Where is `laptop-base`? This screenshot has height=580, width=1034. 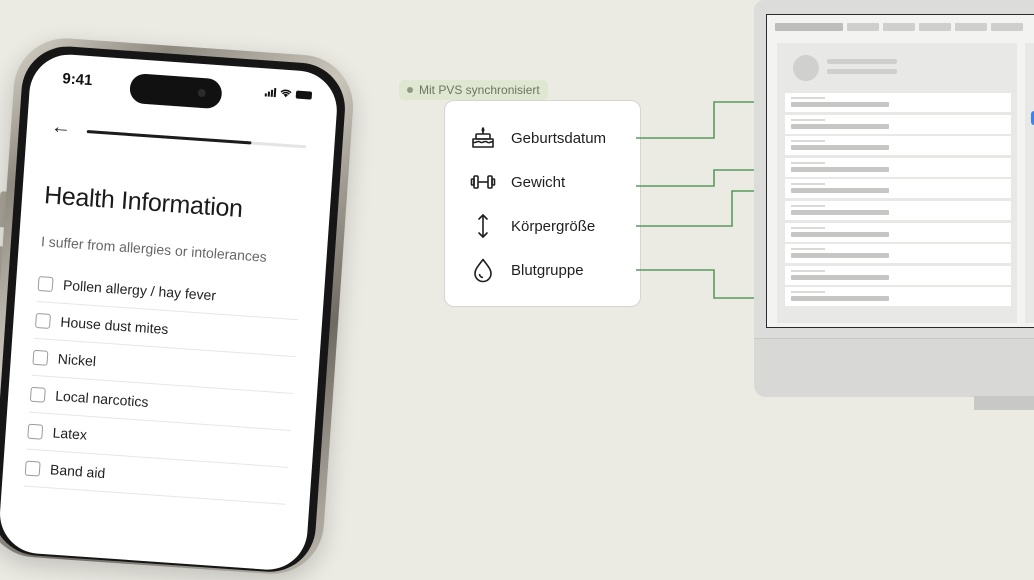
laptop-base is located at coordinates (894, 367).